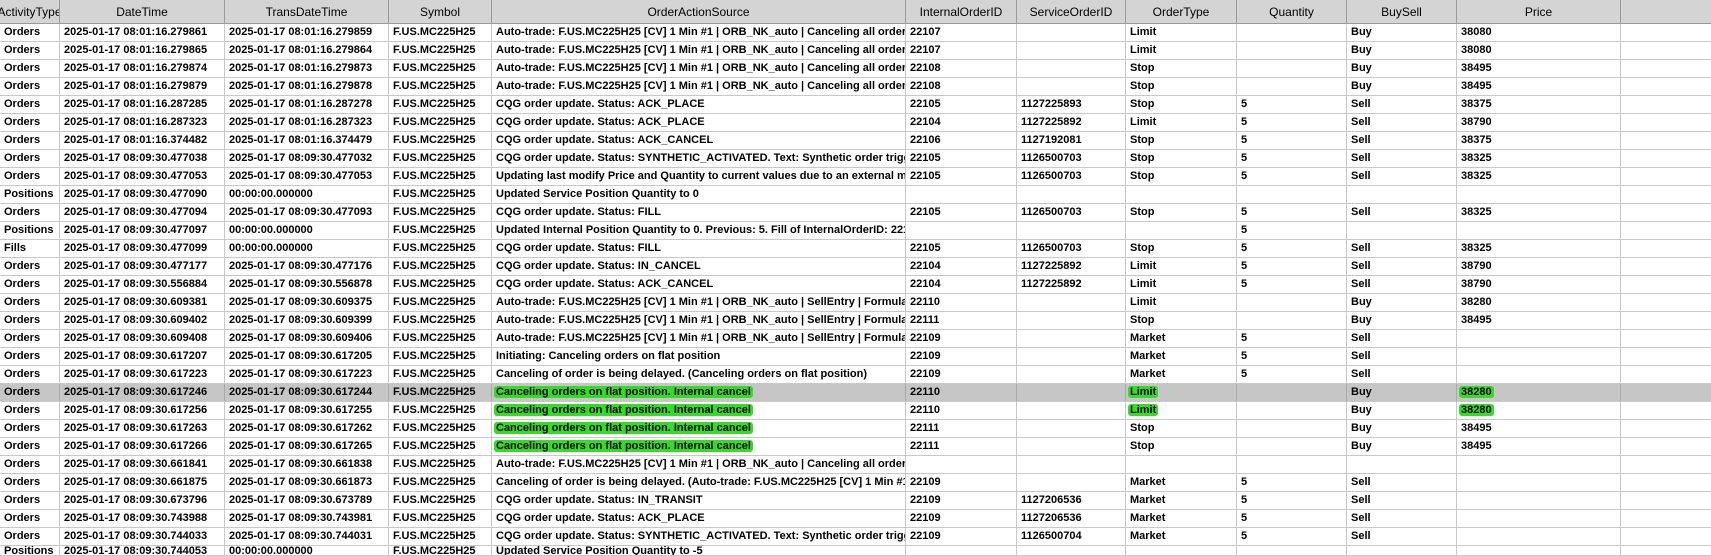 Image resolution: width=1711 pixels, height=556 pixels. I want to click on cell-date-time: 2025-01-17 08:09:30.609381, so click(142, 302).